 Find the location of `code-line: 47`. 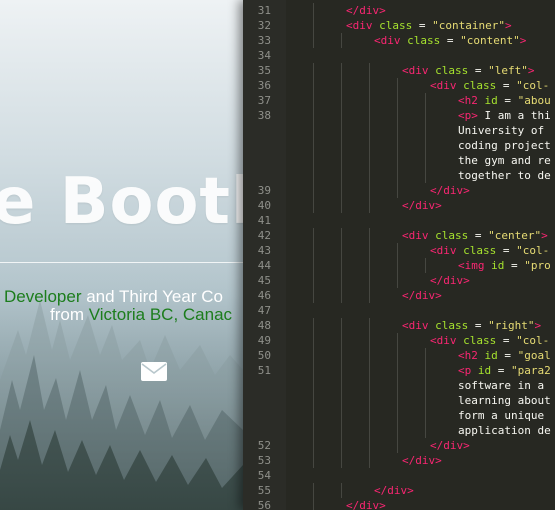

code-line: 47 is located at coordinates (399, 310).